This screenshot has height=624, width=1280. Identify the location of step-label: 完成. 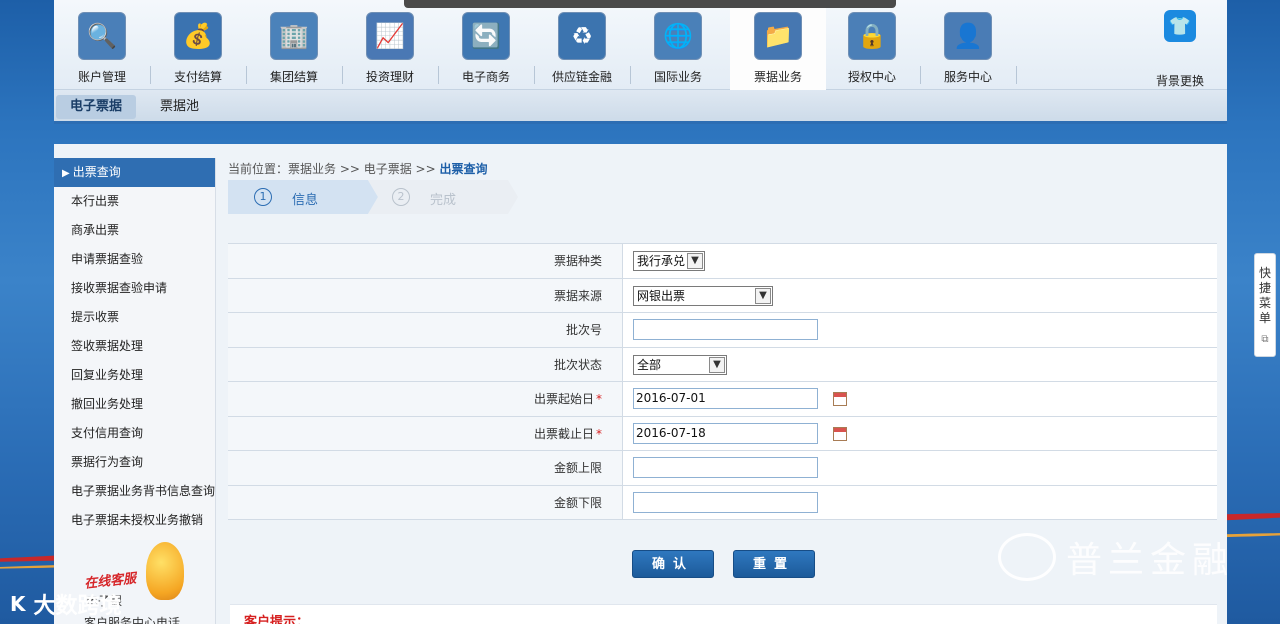
(443, 200).